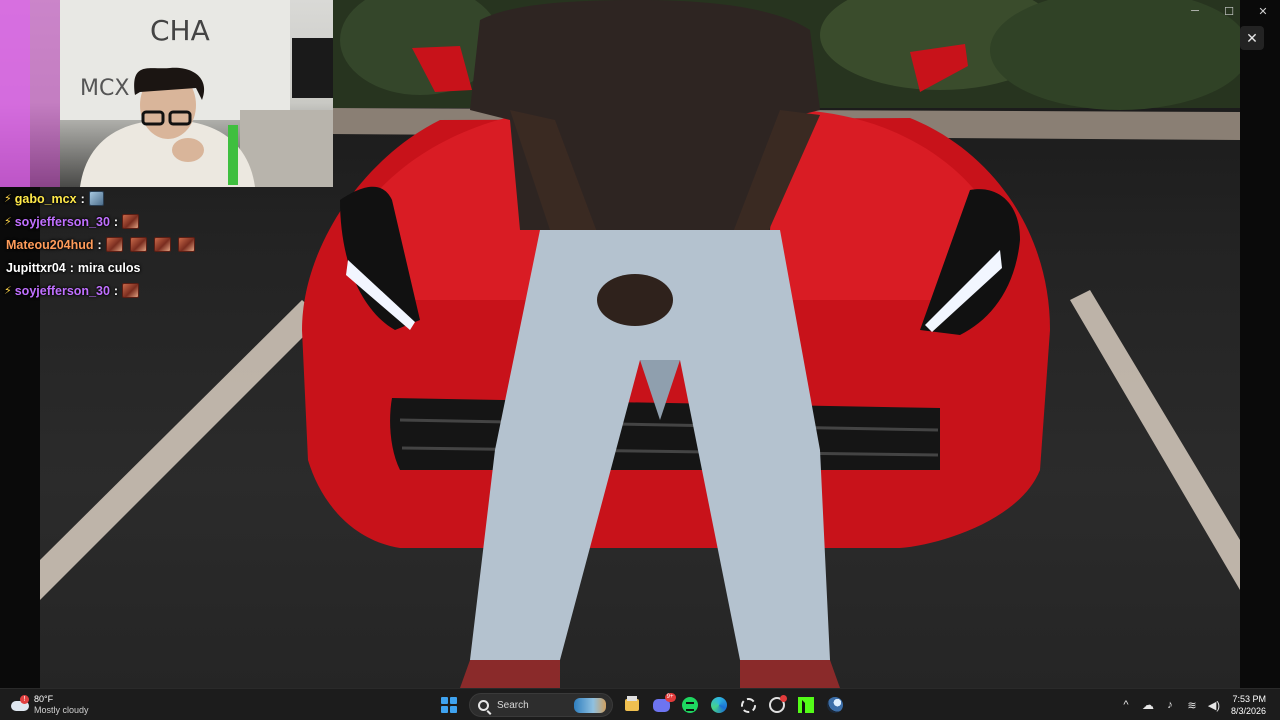 This screenshot has width=1280, height=720. Describe the element at coordinates (1214, 705) in the screenshot. I see `volume-icon: ◀)` at that location.